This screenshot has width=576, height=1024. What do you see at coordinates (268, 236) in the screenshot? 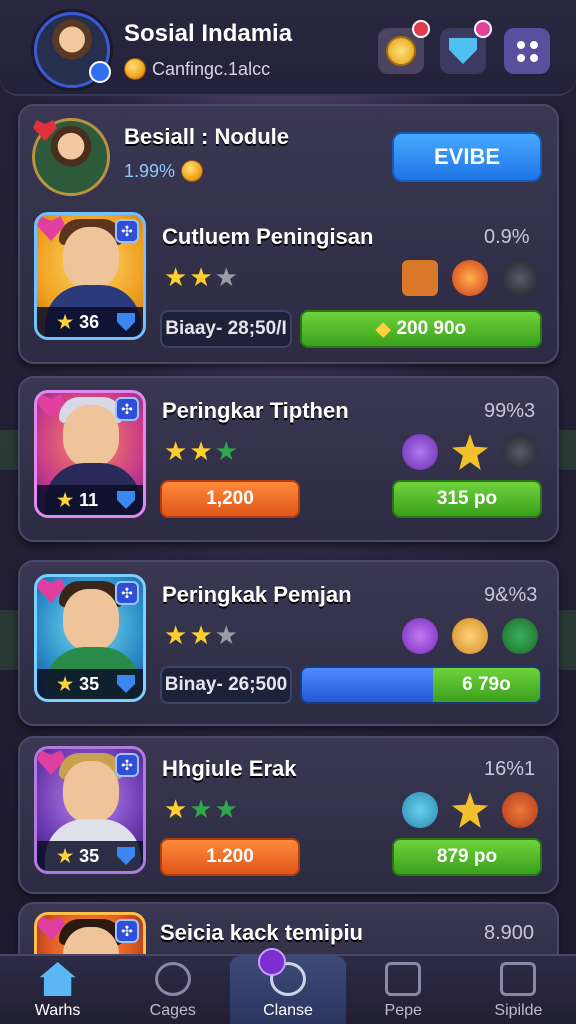
I see `card-title: Cutluem Peningisan` at bounding box center [268, 236].